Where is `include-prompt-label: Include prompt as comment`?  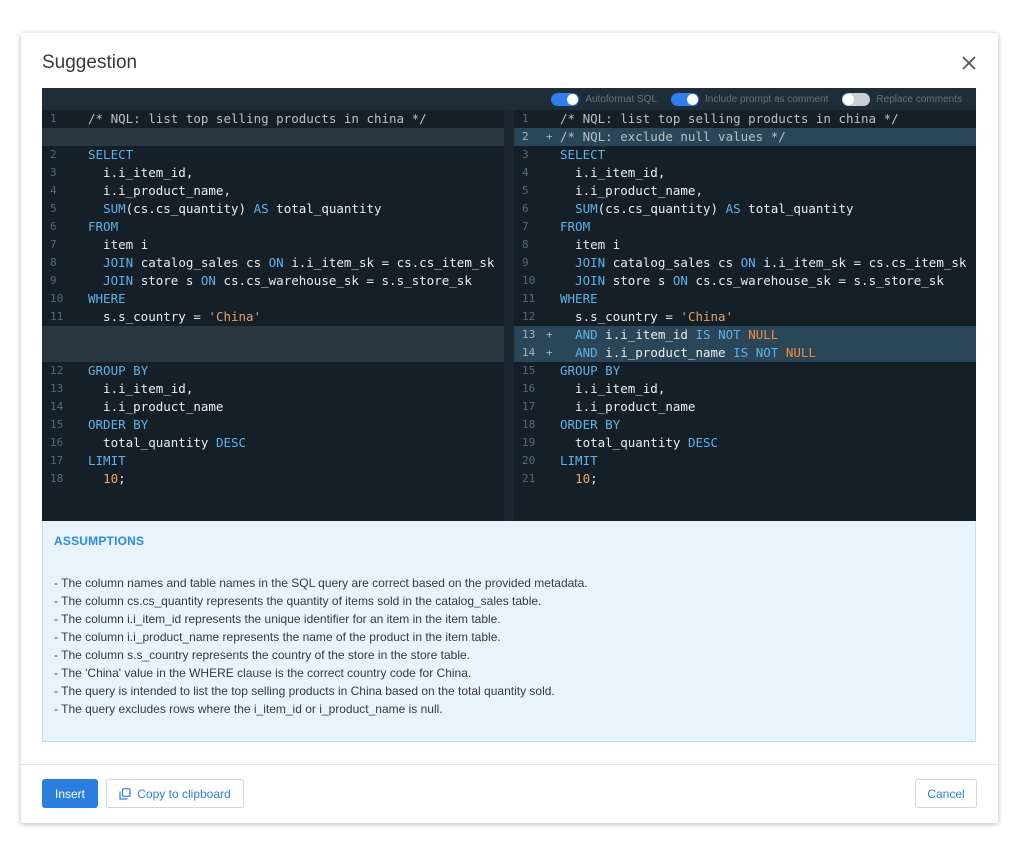 include-prompt-label: Include prompt as comment is located at coordinates (767, 99).